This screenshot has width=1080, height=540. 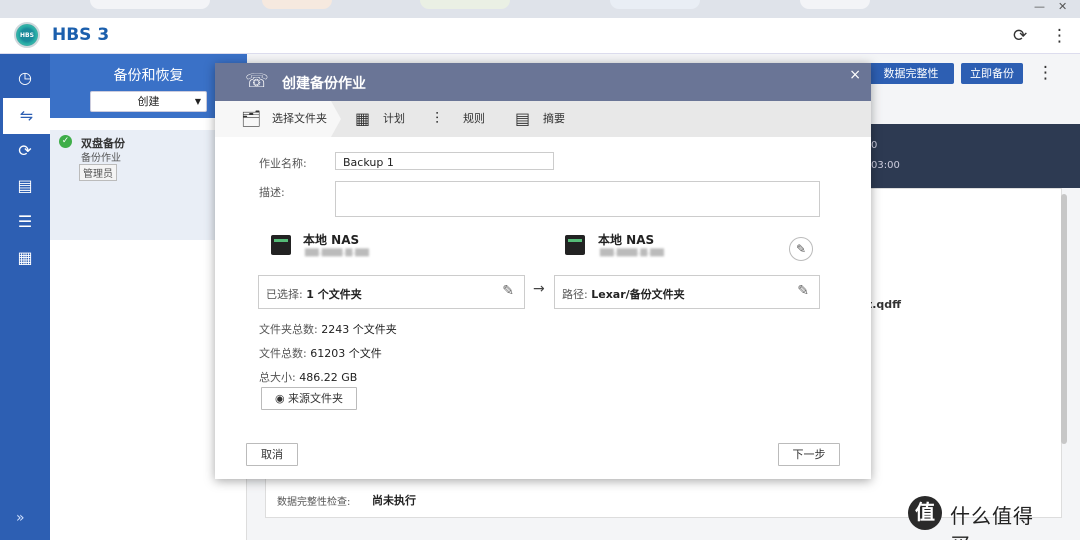 What do you see at coordinates (992, 73) in the screenshot?
I see `backup-now-button: 立即备份` at bounding box center [992, 73].